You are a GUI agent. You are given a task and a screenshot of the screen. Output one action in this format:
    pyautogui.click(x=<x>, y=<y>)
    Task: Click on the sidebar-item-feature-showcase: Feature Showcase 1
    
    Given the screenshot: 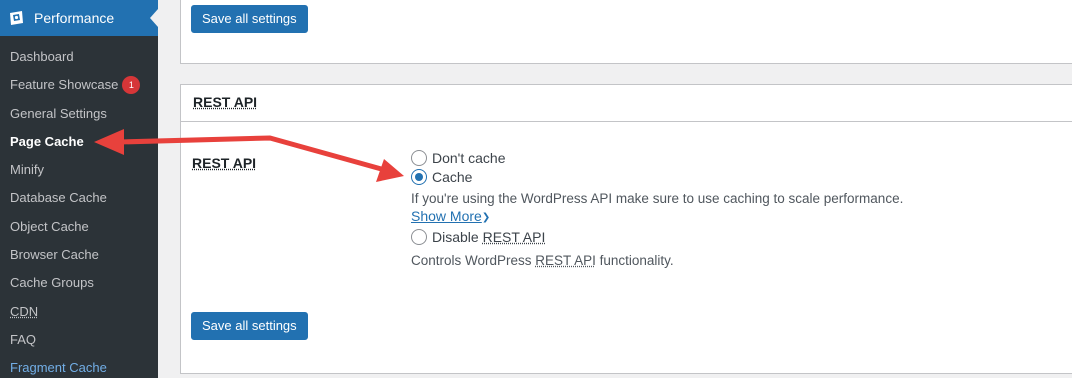 What is the action you would take?
    pyautogui.click(x=79, y=85)
    